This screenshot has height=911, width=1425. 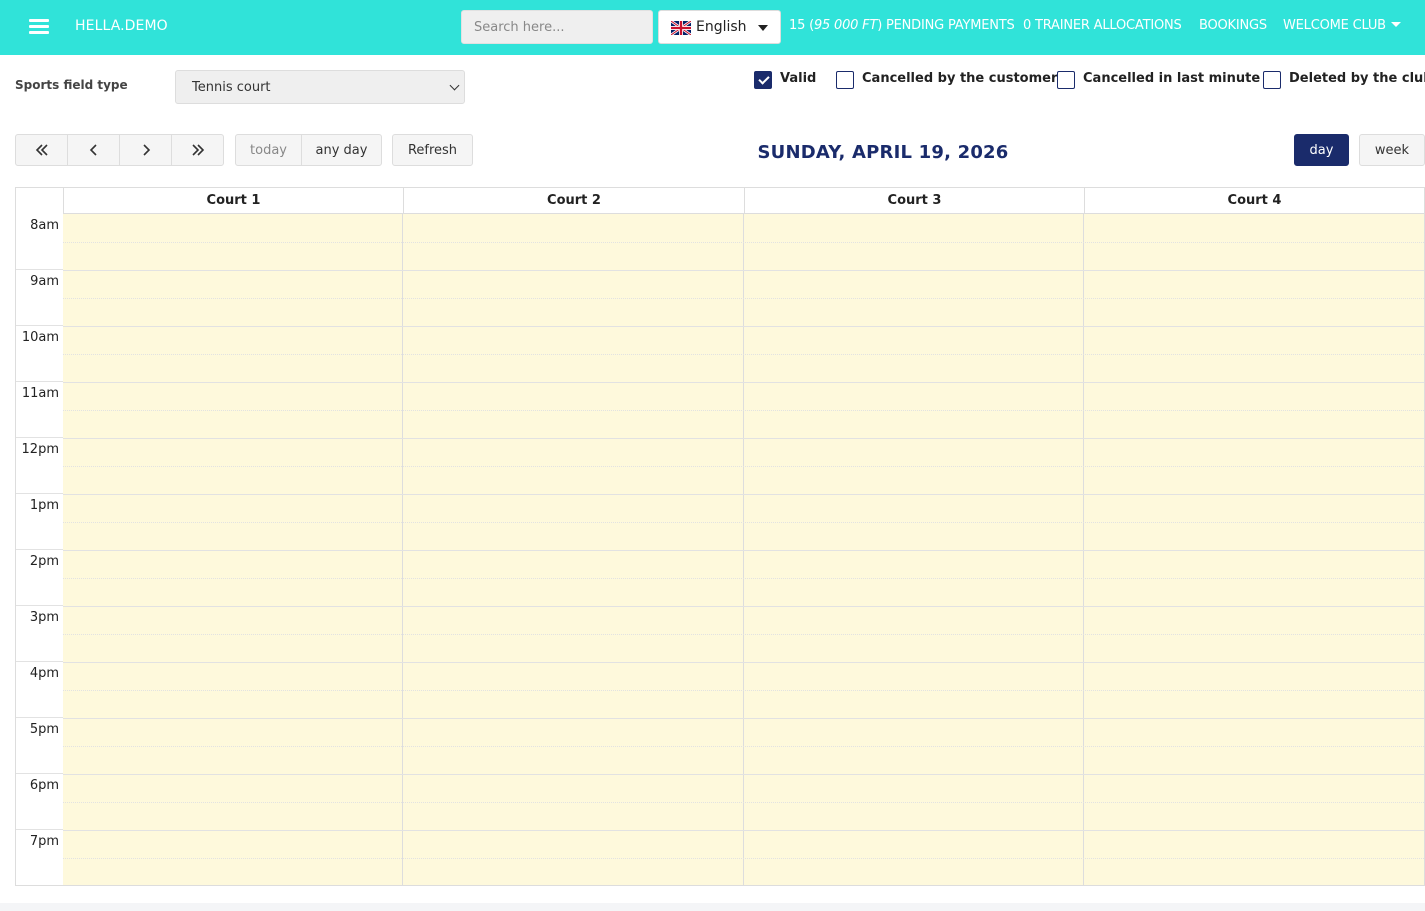 What do you see at coordinates (798, 78) in the screenshot?
I see `checkbox-label: Valid` at bounding box center [798, 78].